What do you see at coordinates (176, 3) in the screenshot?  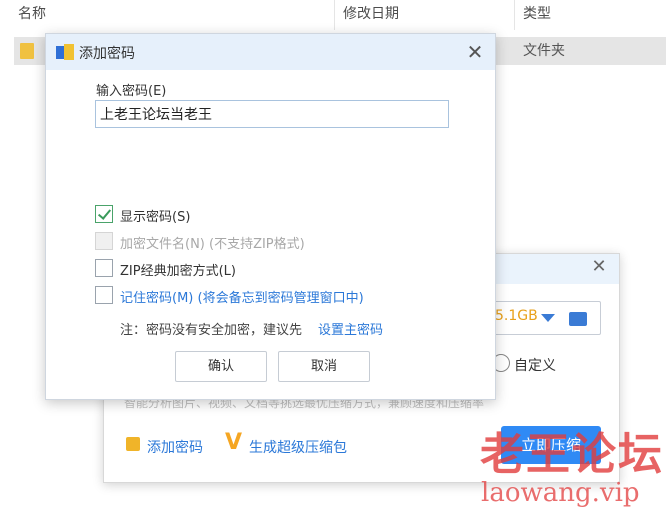 I see `sort-chevron-icon: ⌃` at bounding box center [176, 3].